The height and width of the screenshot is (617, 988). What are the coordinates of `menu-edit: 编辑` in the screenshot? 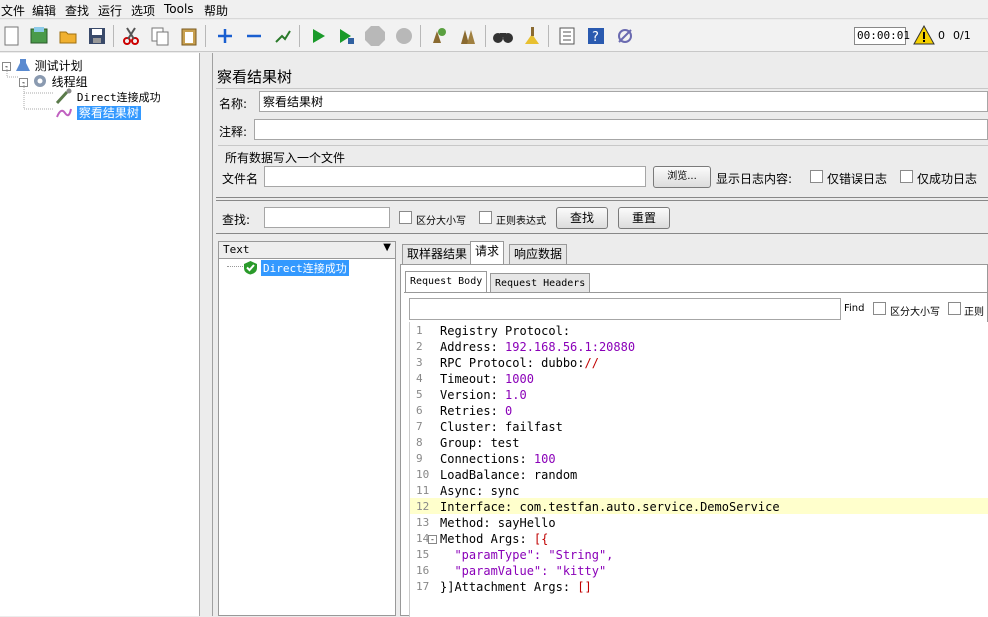 It's located at (44, 10).